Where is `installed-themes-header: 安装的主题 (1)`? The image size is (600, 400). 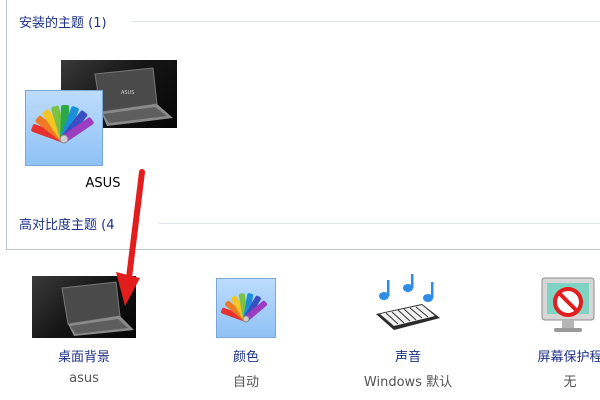
installed-themes-header: 安装的主题 (1) is located at coordinates (309, 21).